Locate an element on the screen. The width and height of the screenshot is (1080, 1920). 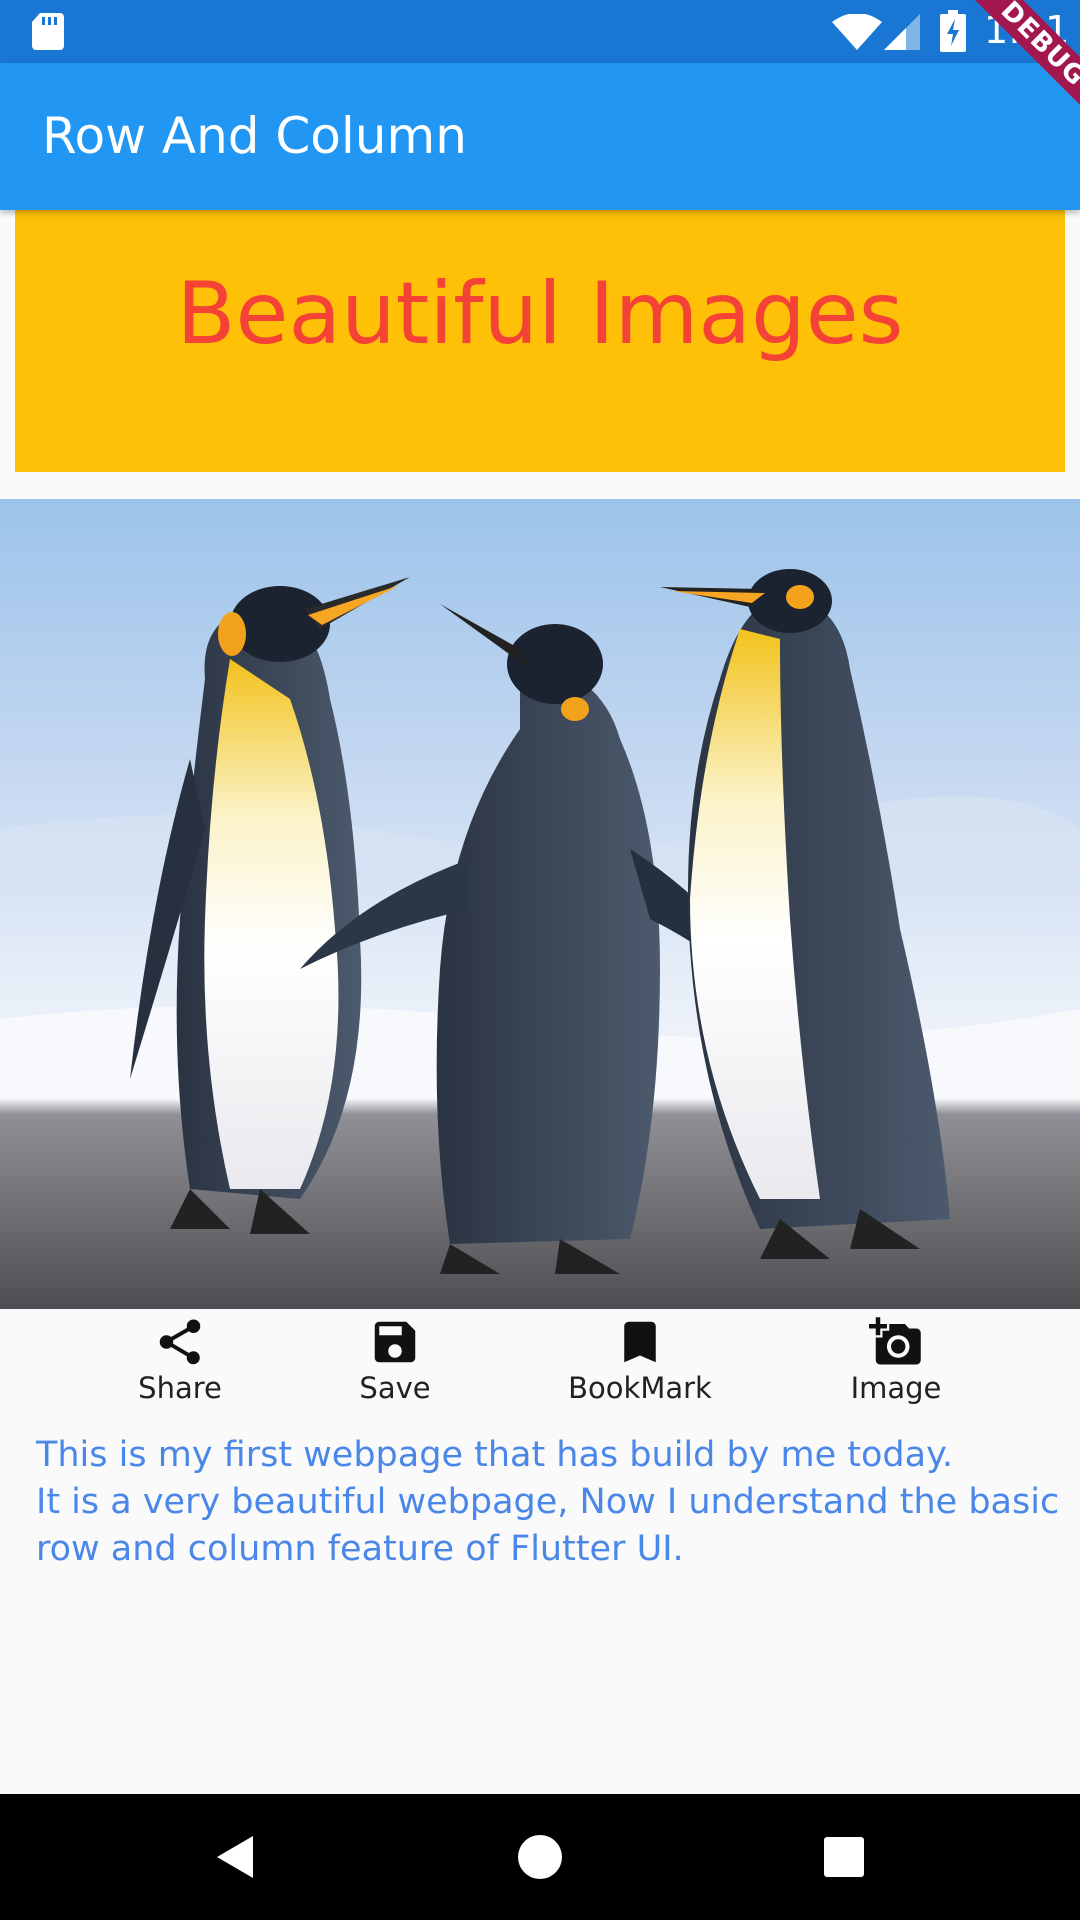
share-icon is located at coordinates (180, 1342).